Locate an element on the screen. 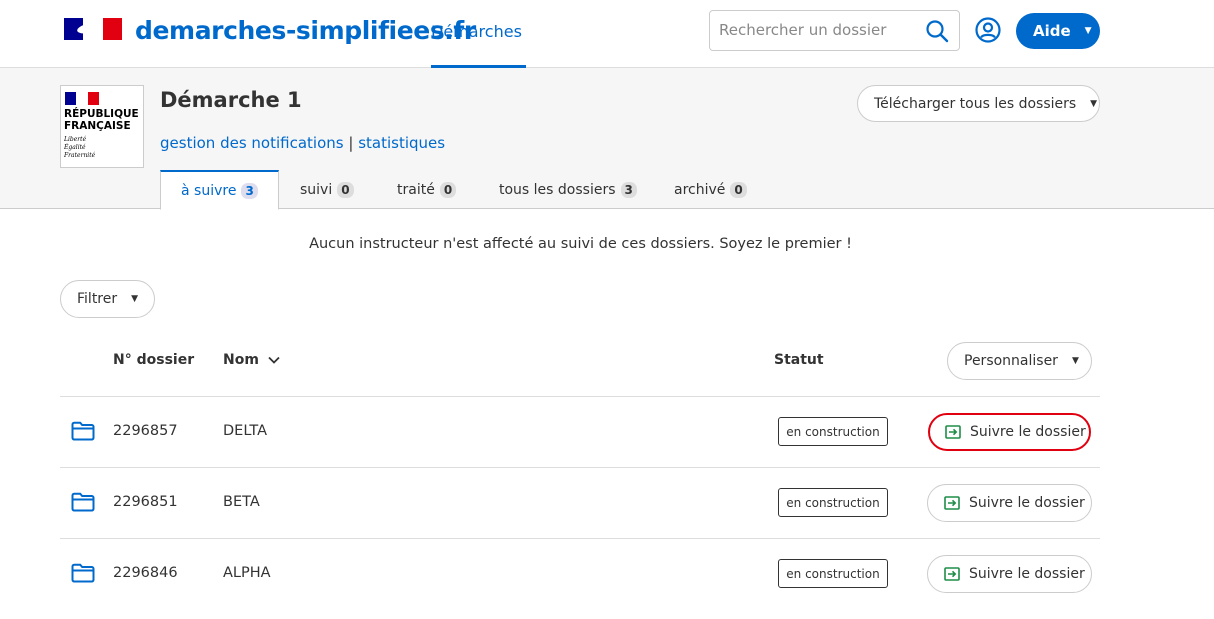 The height and width of the screenshot is (619, 1214). tab-traite: traité 0 is located at coordinates (427, 190).